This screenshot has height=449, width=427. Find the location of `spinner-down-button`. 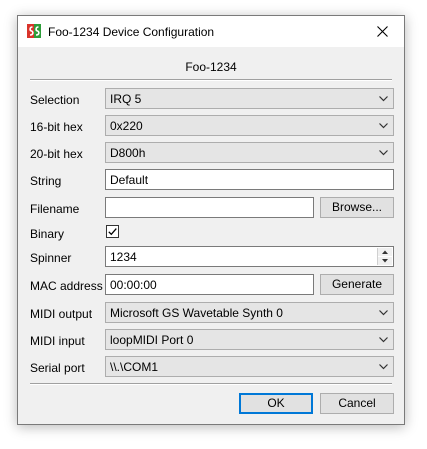

spinner-down-button is located at coordinates (385, 261).